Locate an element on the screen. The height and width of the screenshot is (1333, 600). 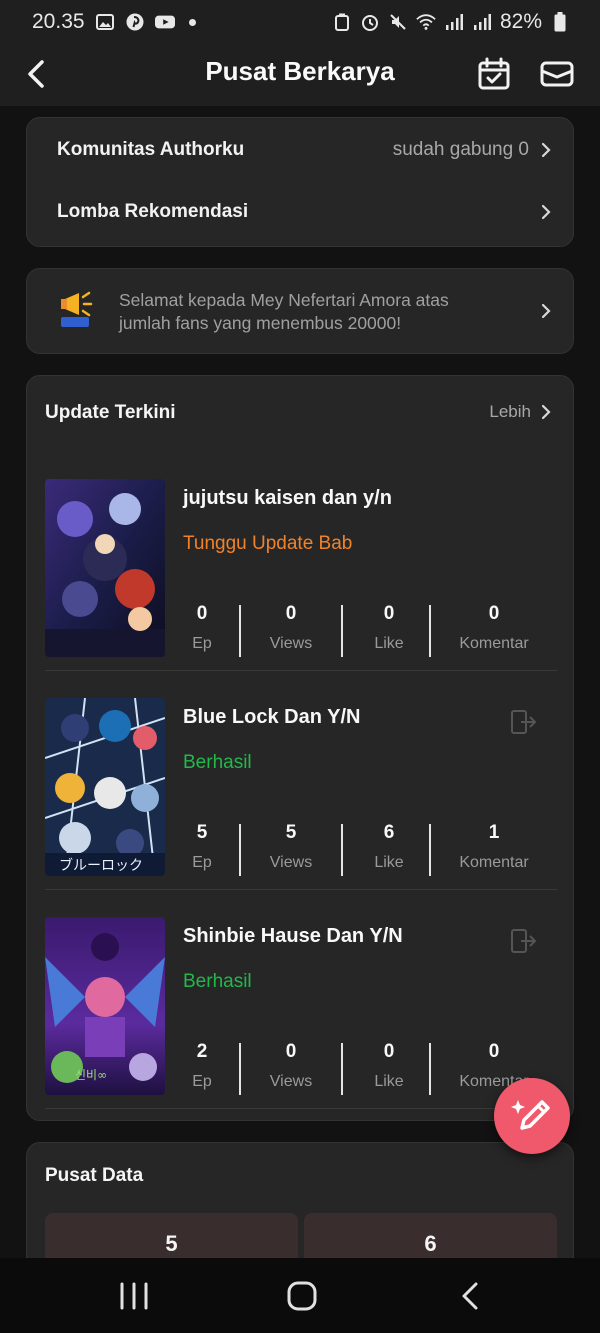
stat-value: 1 is located at coordinates (494, 832).